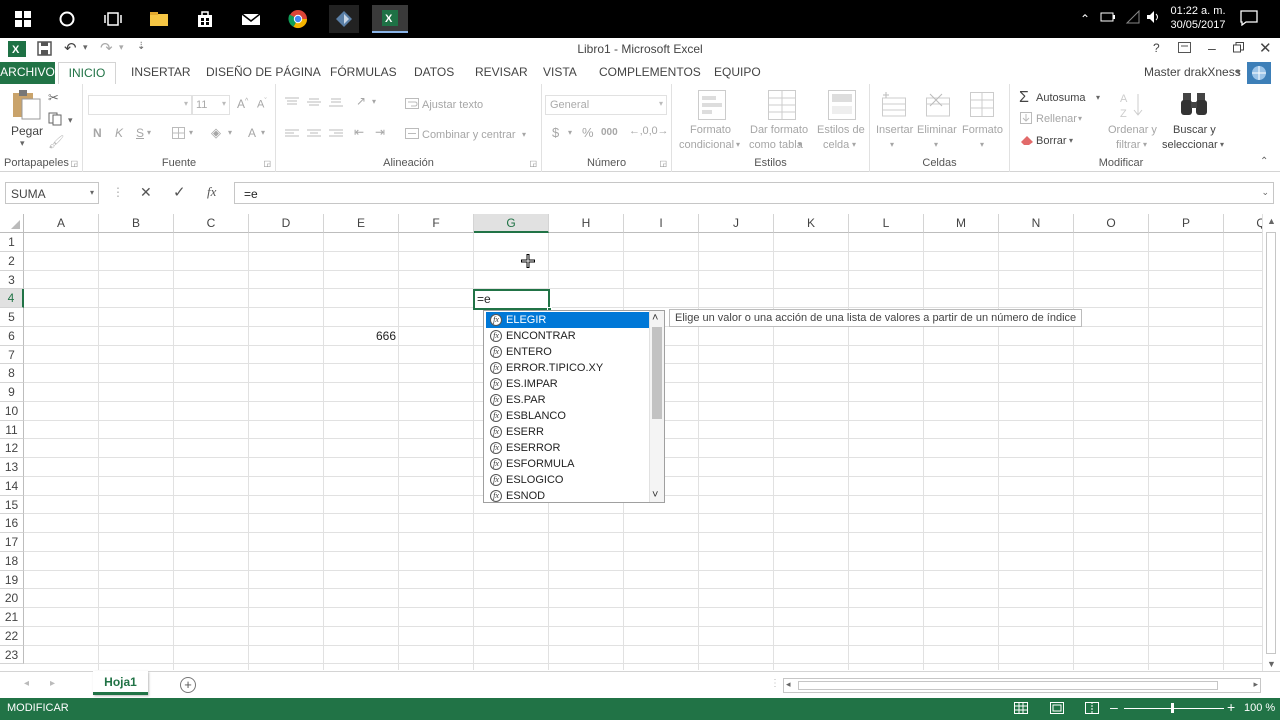 The height and width of the screenshot is (720, 1280). Describe the element at coordinates (588, 132) in the screenshot. I see `percent-button: %` at that location.